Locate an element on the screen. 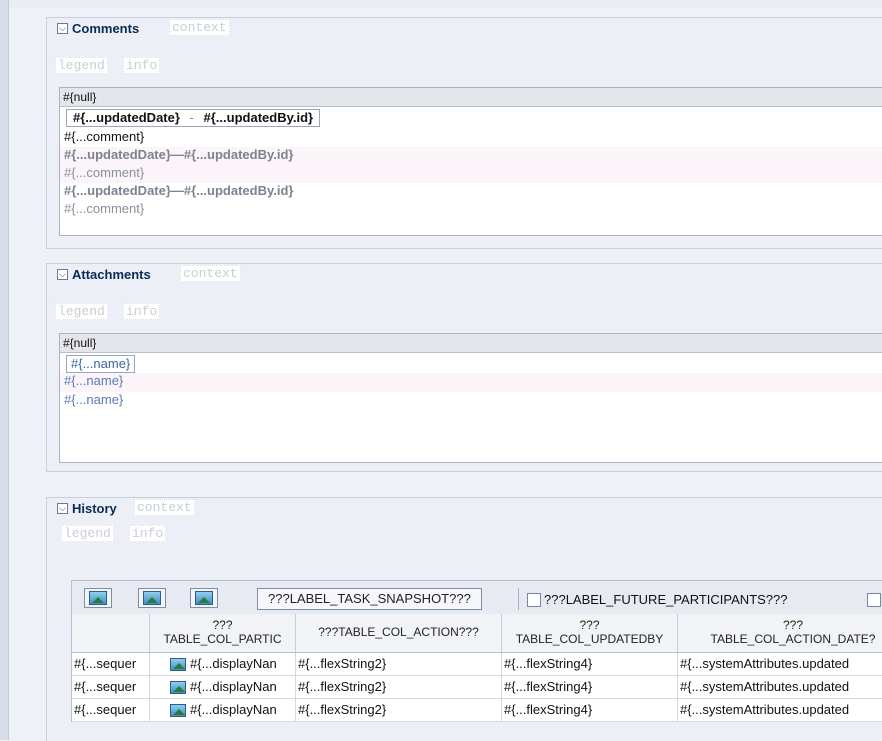 The image size is (882, 741). history-context-tag: context is located at coordinates (164, 507).